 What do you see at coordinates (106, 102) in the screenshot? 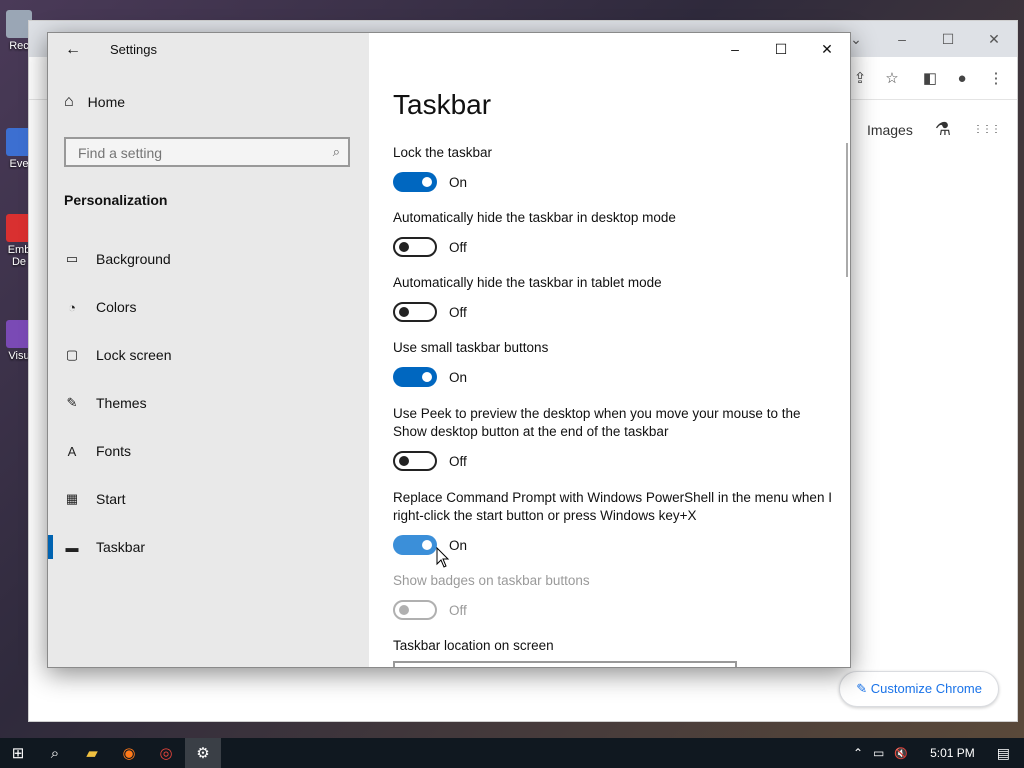
I see `home-label: Home` at bounding box center [106, 102].